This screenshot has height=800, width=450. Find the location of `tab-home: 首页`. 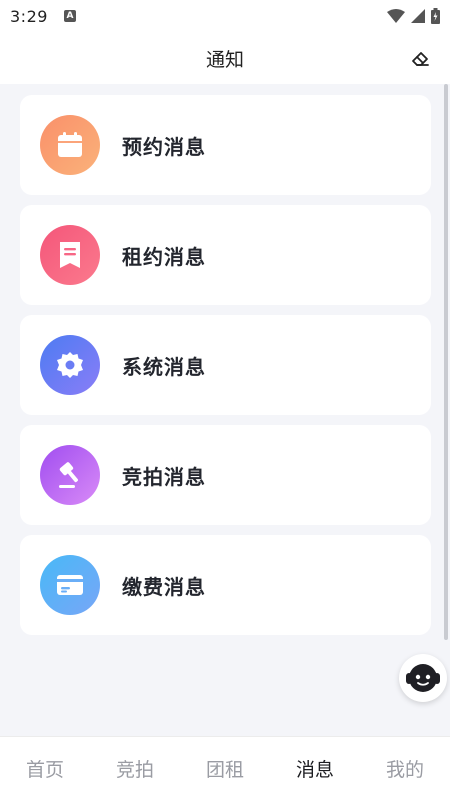

tab-home: 首页 is located at coordinates (45, 768).